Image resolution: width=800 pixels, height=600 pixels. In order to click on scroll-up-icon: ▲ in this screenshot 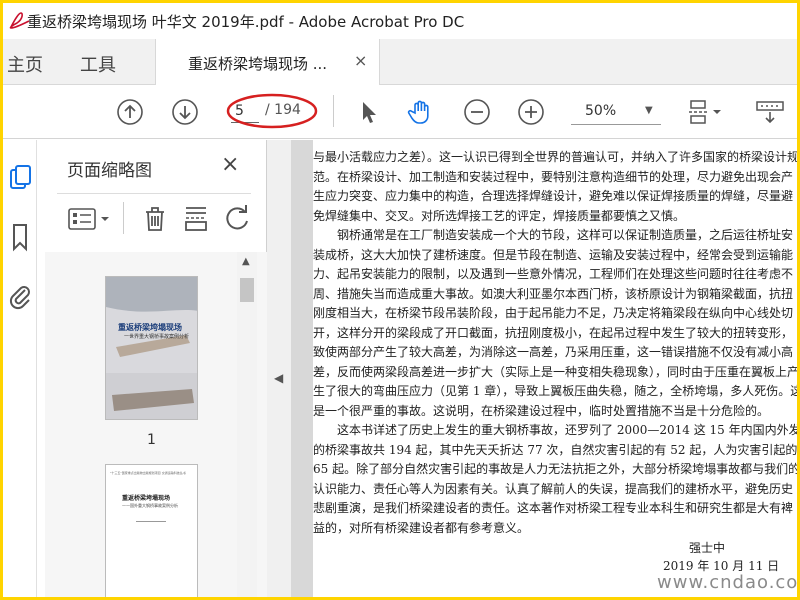, I will do `click(246, 261)`.